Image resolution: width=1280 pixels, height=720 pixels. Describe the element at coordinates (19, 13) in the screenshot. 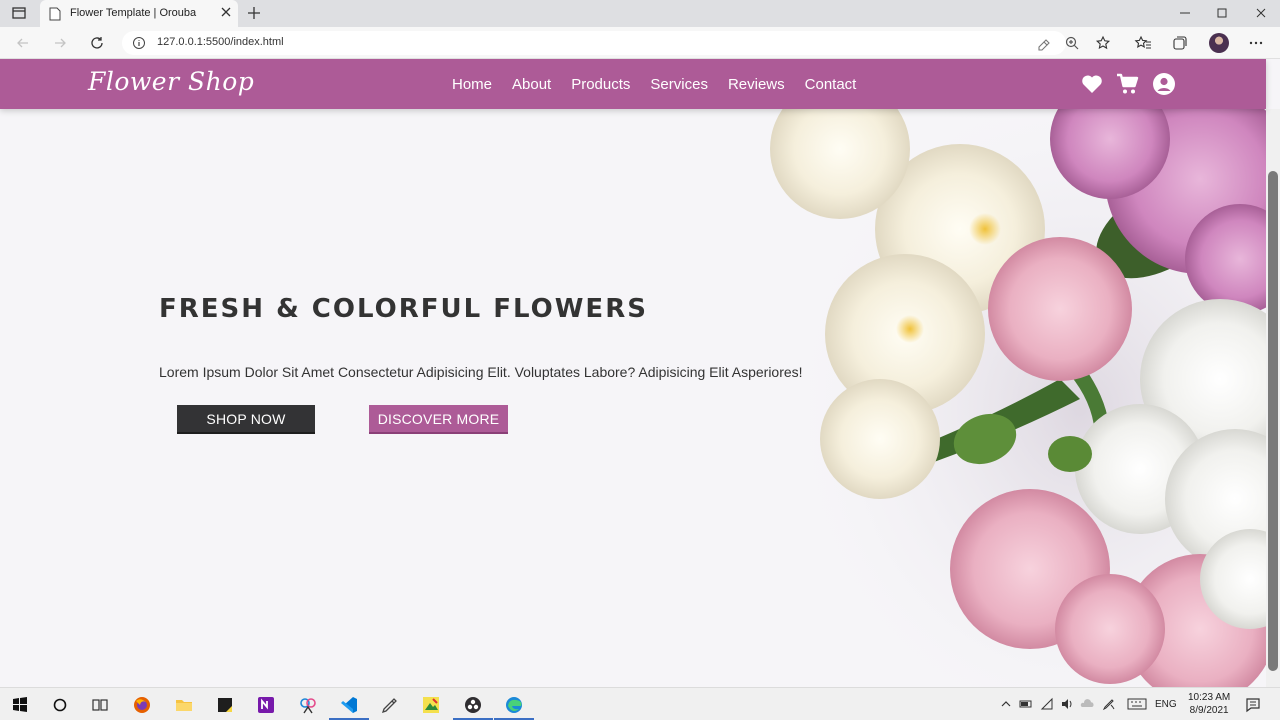

I see `tab-actions-icon` at that location.